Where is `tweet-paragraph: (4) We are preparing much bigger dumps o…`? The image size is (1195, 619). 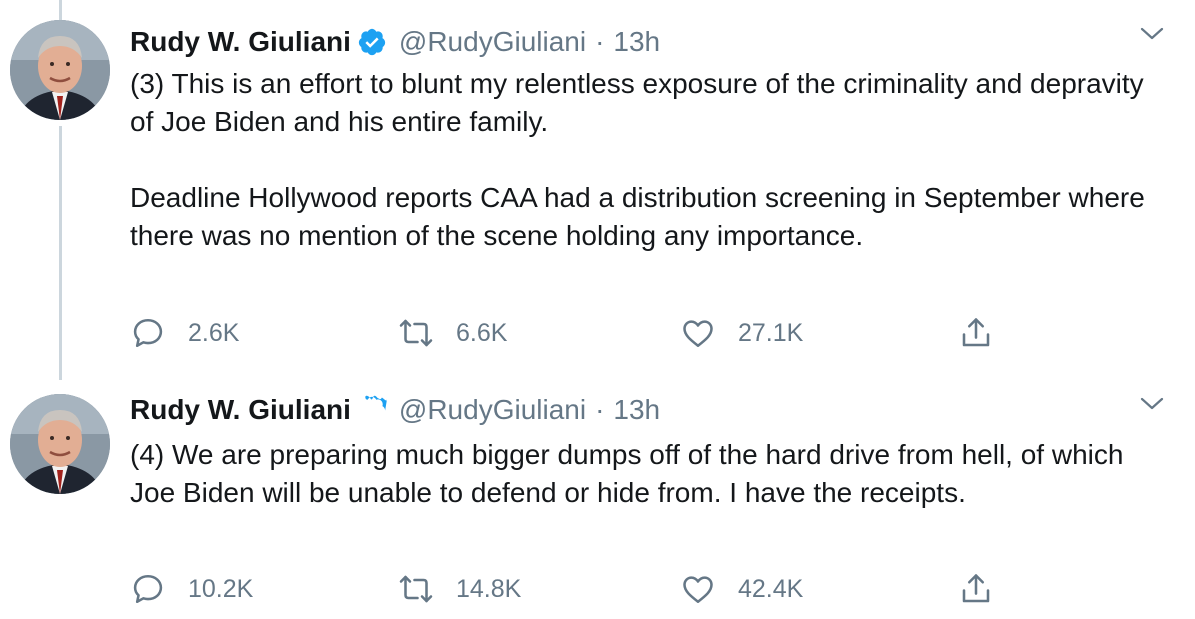
tweet-paragraph: (4) We are preparing much bigger dumps o… is located at coordinates (627, 473).